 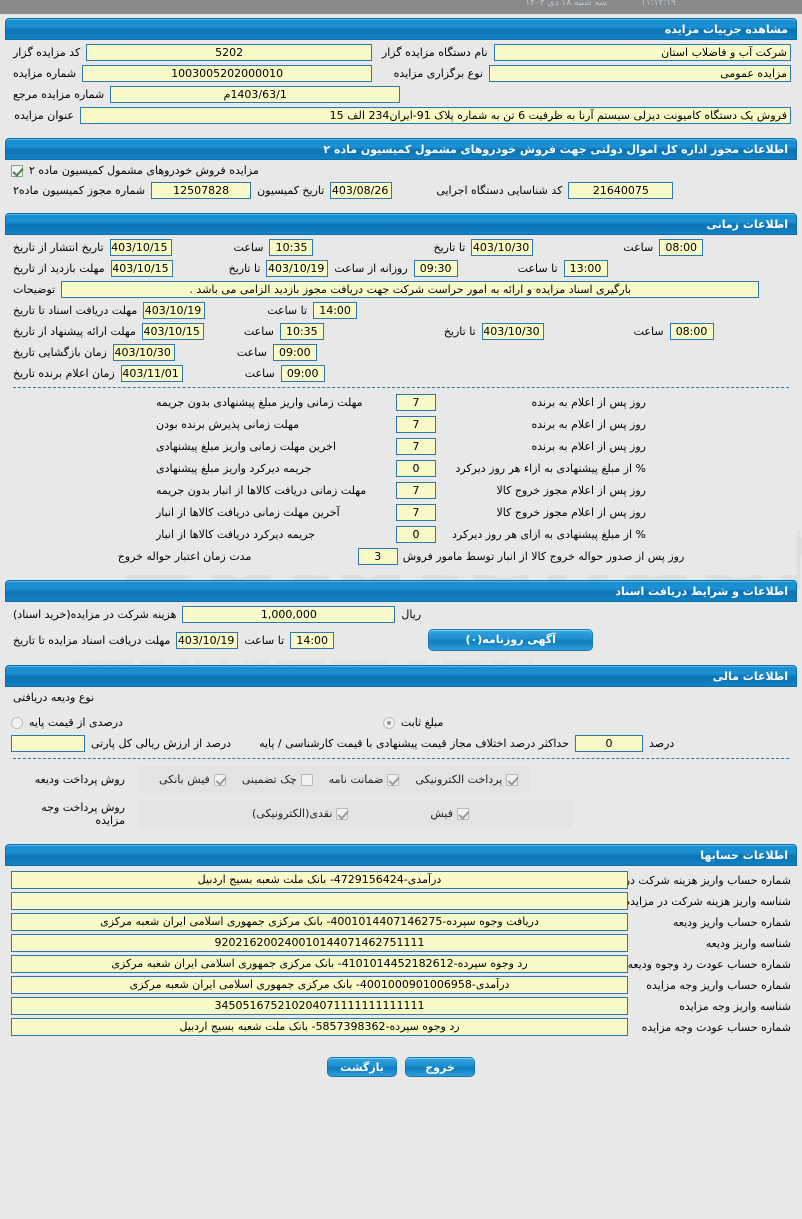 I want to click on deadline-label: مدت زمان اعتبار حواله خروج, so click(x=184, y=556).